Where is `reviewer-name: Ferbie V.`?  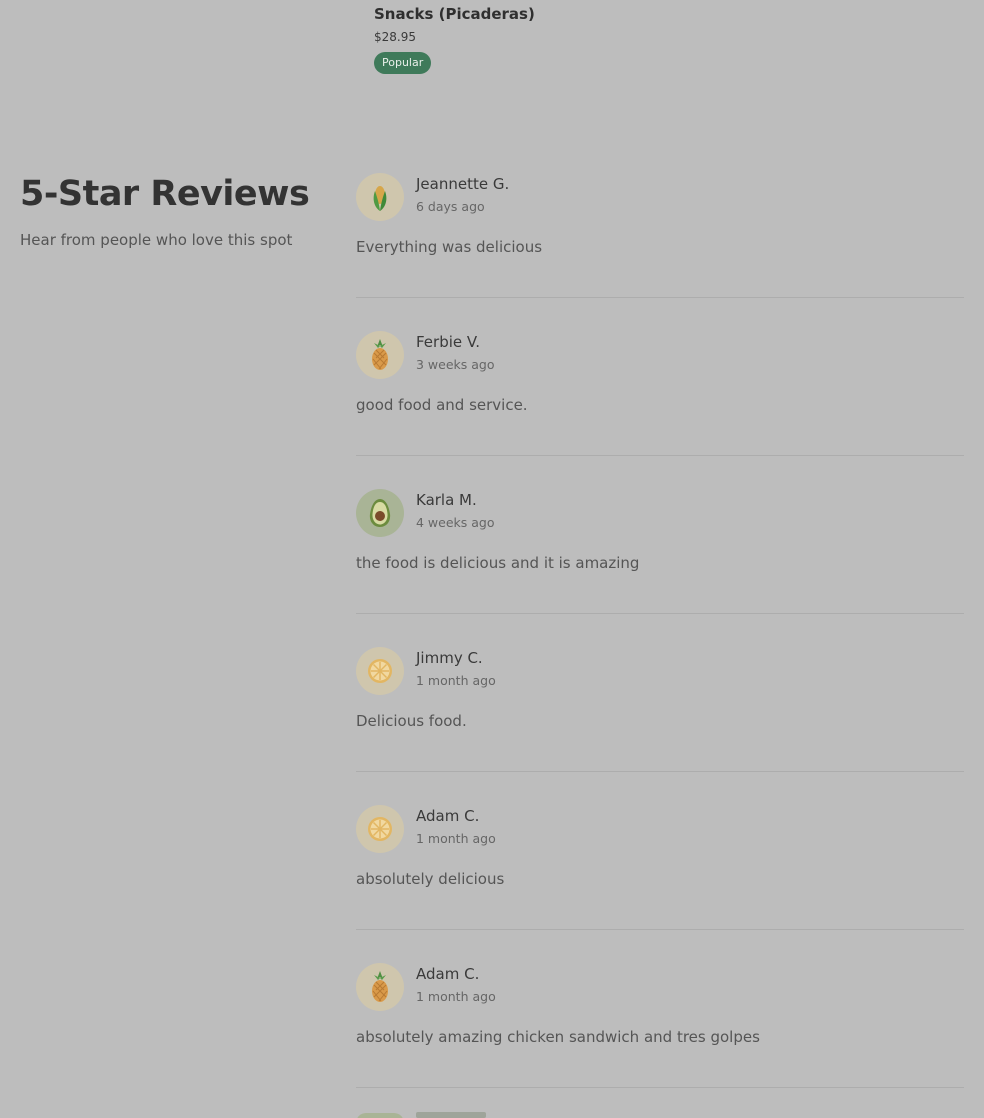 reviewer-name: Ferbie V. is located at coordinates (448, 342).